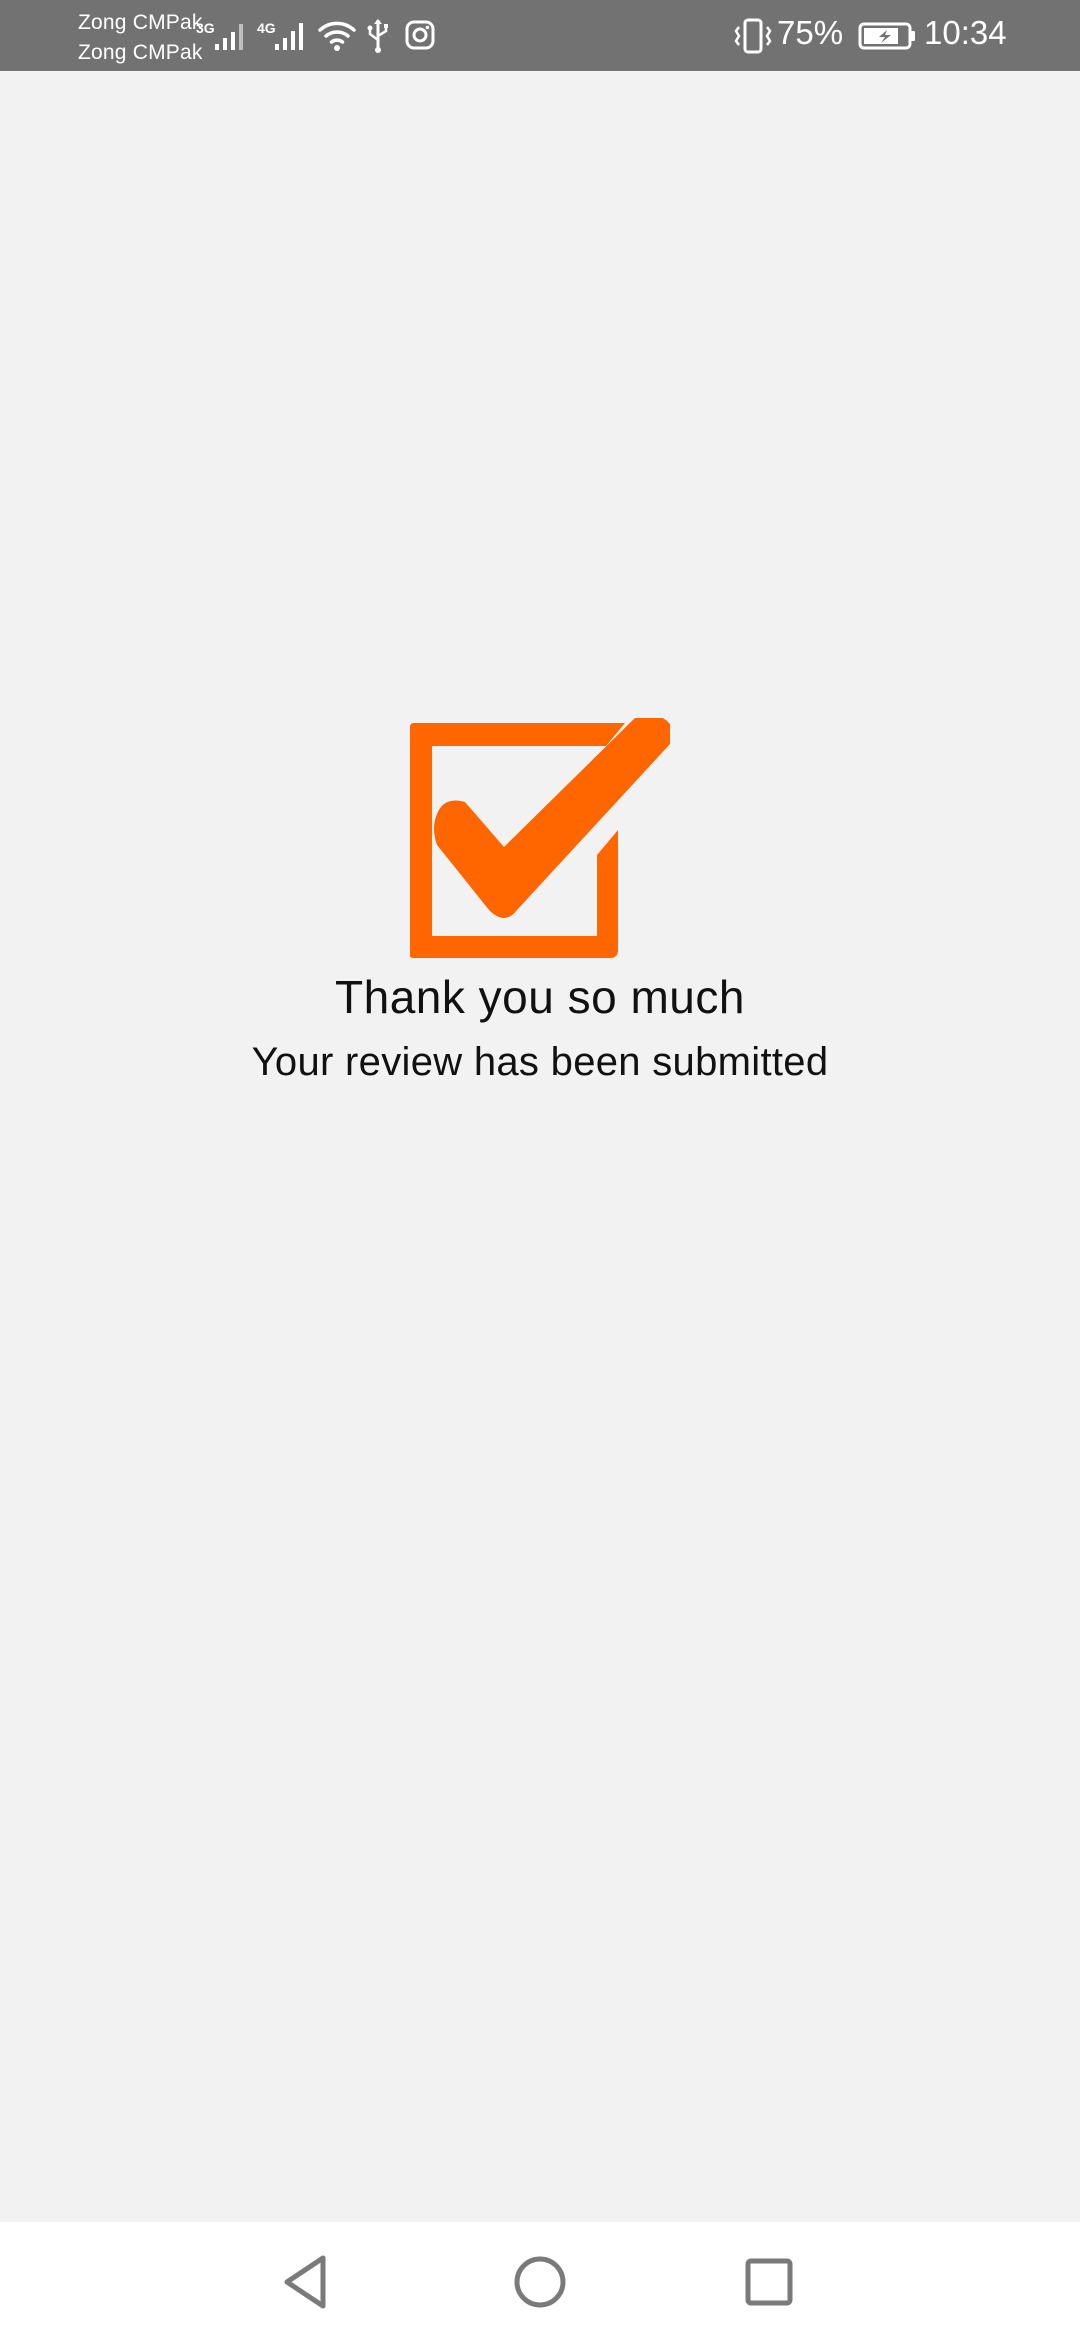  What do you see at coordinates (540, 838) in the screenshot?
I see `checkbox-checked-icon` at bounding box center [540, 838].